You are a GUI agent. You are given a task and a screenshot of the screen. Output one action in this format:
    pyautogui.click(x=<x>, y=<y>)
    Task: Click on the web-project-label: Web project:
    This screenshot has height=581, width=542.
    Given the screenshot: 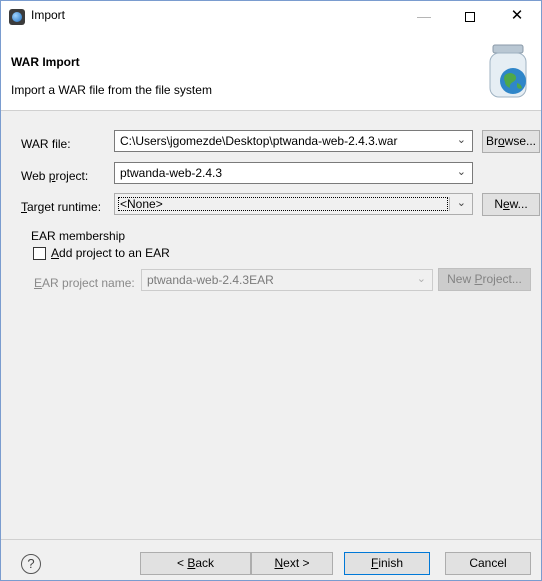 What is the action you would take?
    pyautogui.click(x=55, y=176)
    